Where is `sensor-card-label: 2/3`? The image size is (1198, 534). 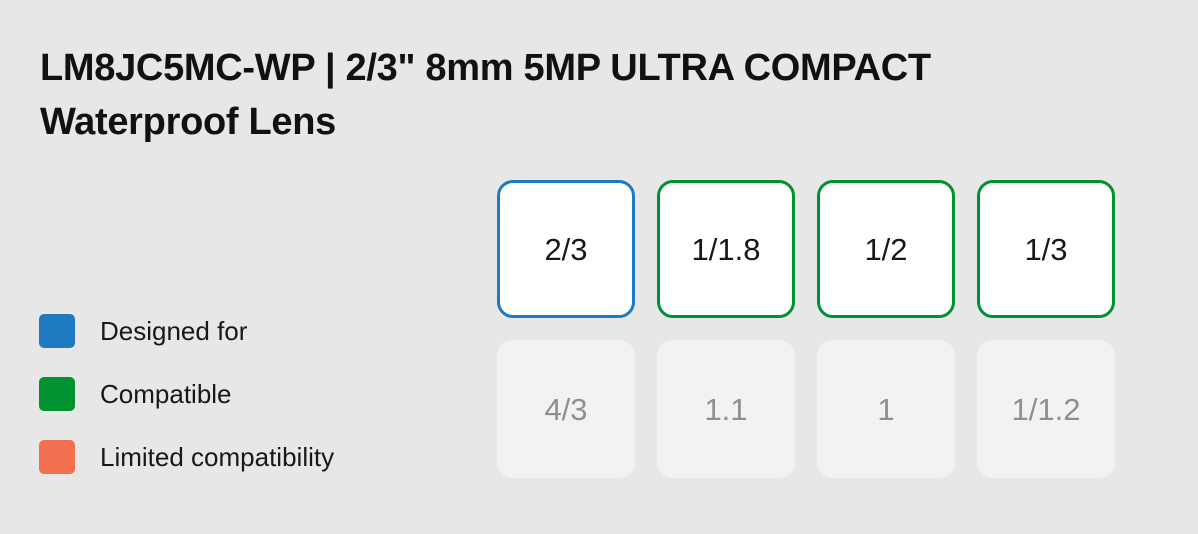 sensor-card-label: 2/3 is located at coordinates (566, 249).